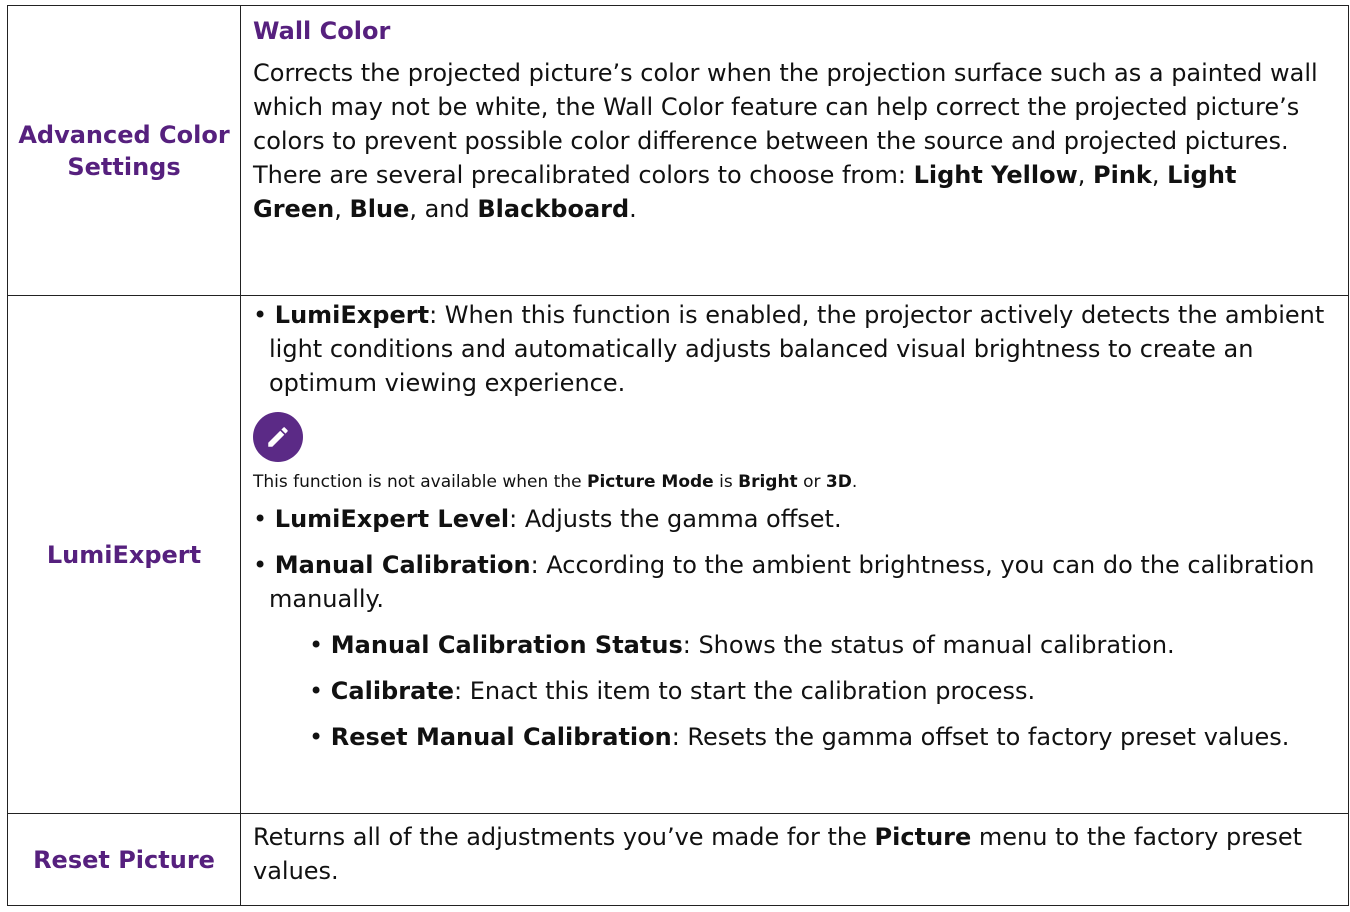  I want to click on setting-name: Advanced Color Settings, so click(124, 150).